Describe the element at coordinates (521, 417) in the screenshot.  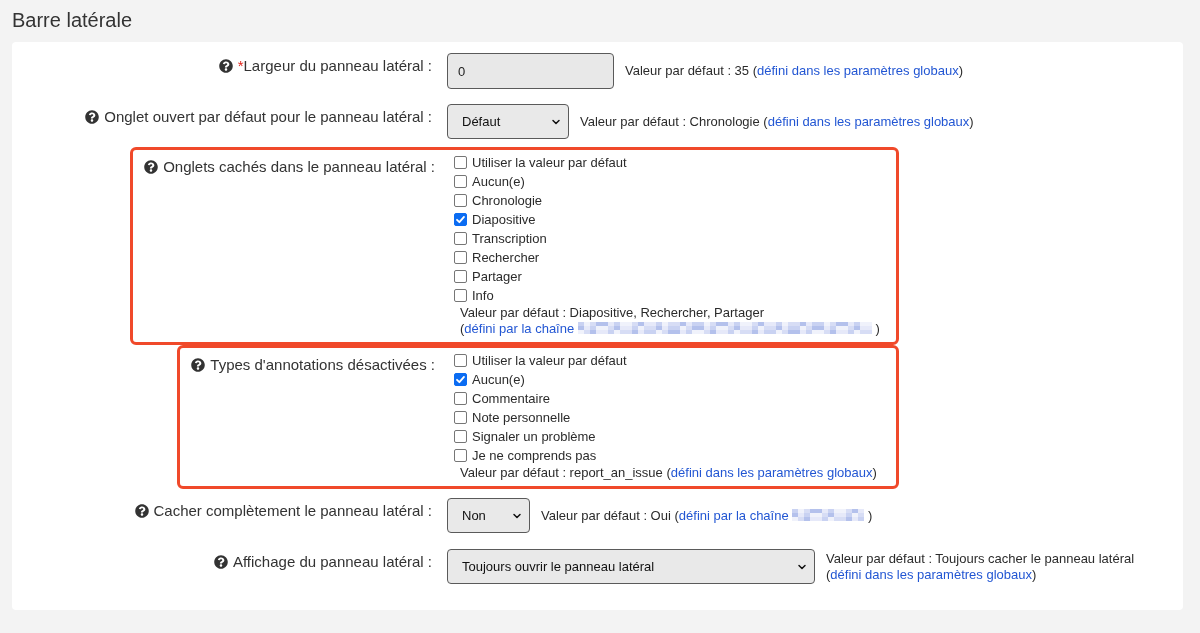
I see `checkbox-label: Note personnelle` at that location.